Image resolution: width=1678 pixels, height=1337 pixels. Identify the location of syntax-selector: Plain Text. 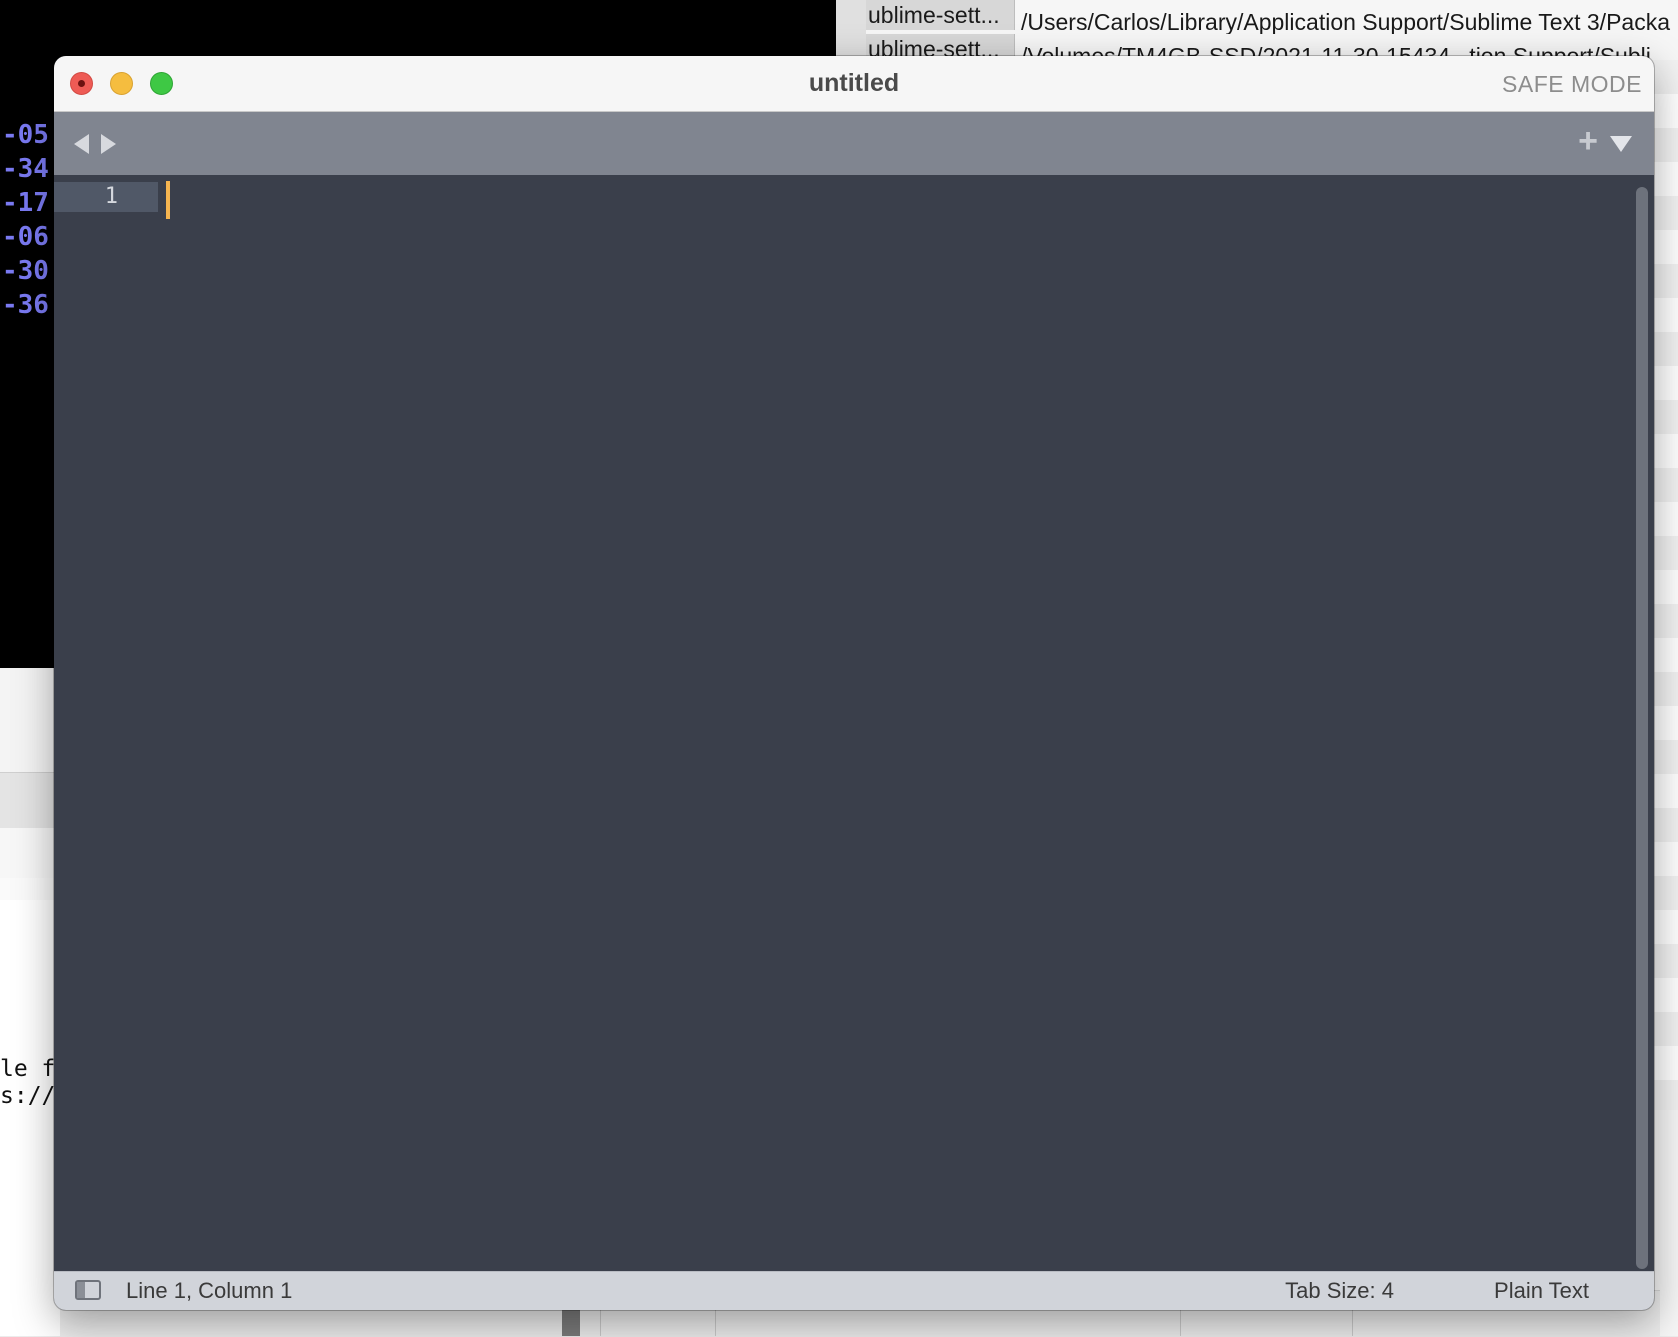
(1541, 1291).